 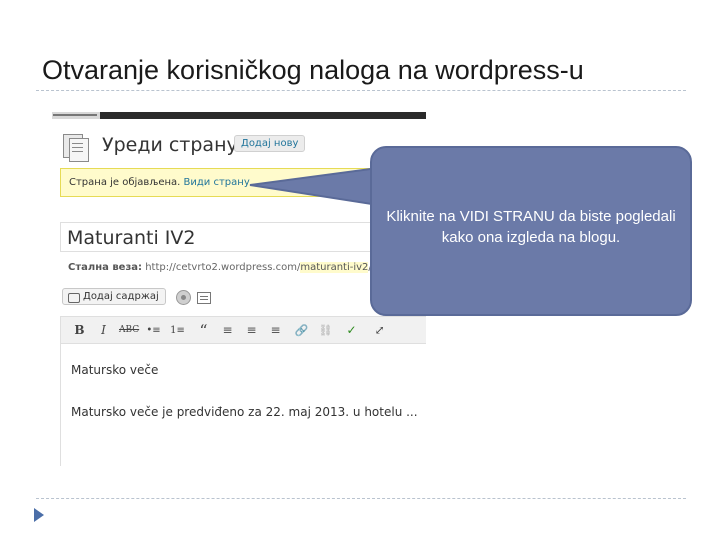 What do you see at coordinates (39, 515) in the screenshot?
I see `bullet-arrow-icon` at bounding box center [39, 515].